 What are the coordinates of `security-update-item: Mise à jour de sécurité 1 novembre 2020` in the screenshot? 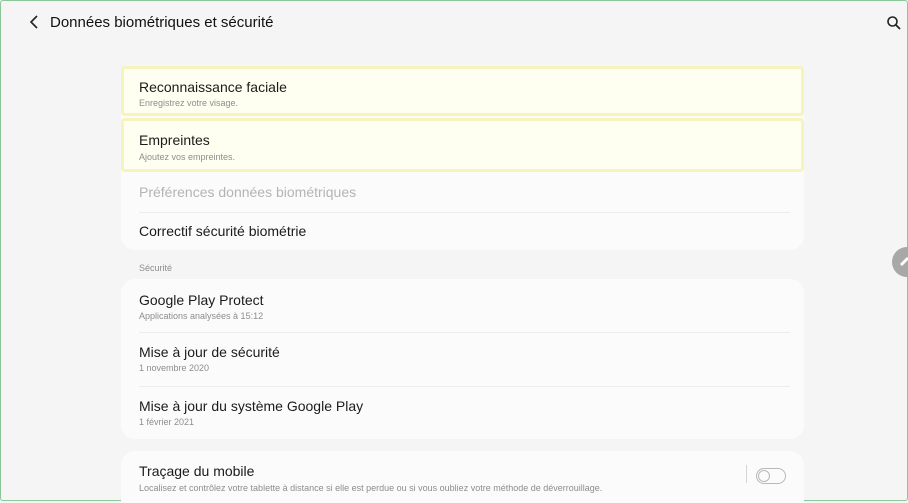 It's located at (462, 359).